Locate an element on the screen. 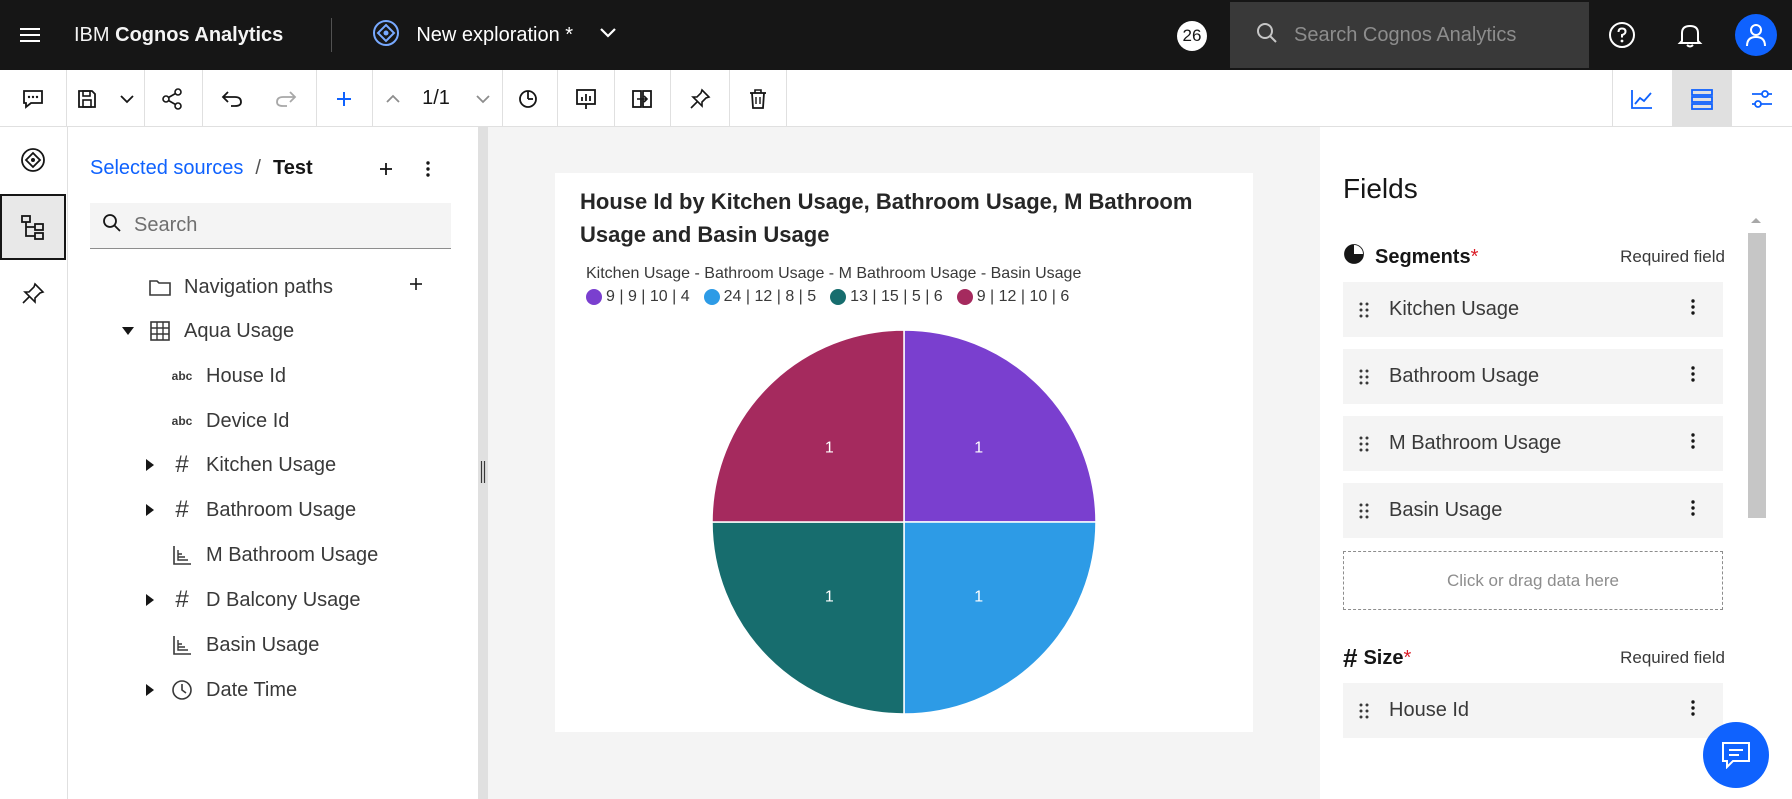  tree-item-bathroom-usage: # Bathroom Usage is located at coordinates (263, 510).